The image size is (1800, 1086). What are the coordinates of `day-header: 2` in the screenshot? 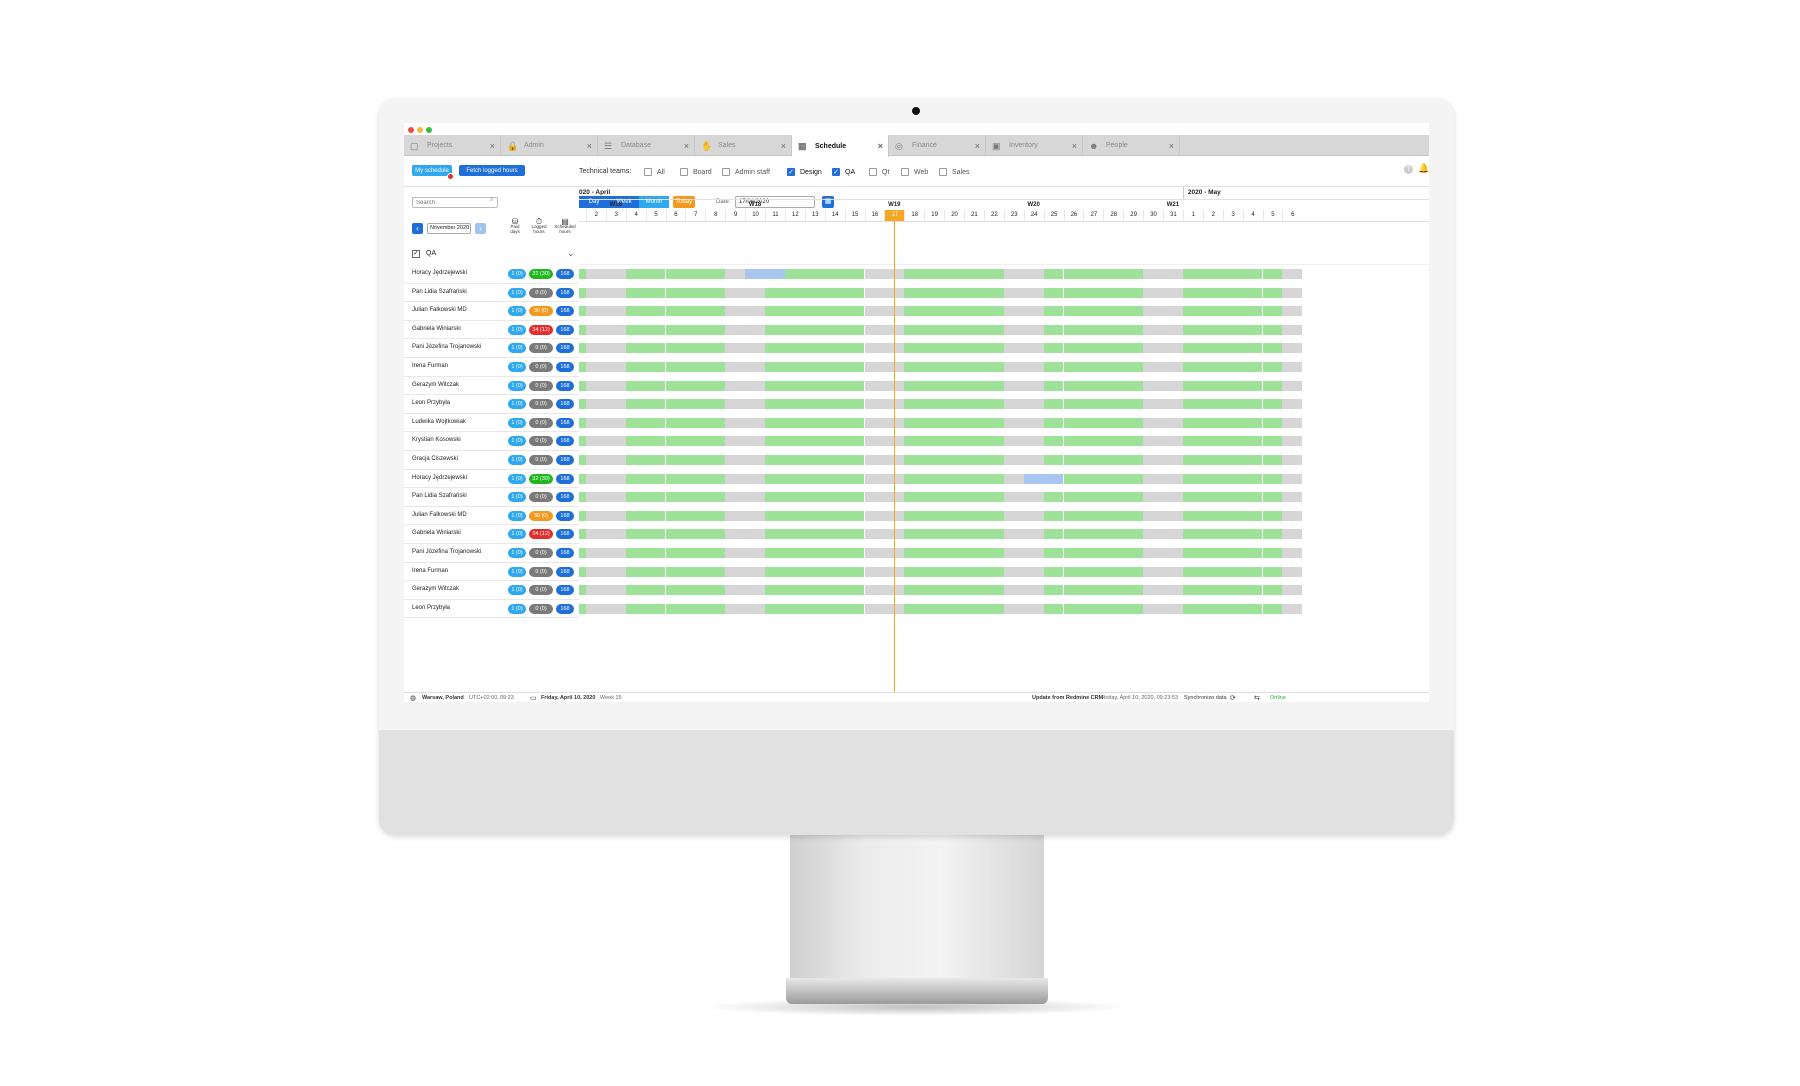 It's located at (595, 215).